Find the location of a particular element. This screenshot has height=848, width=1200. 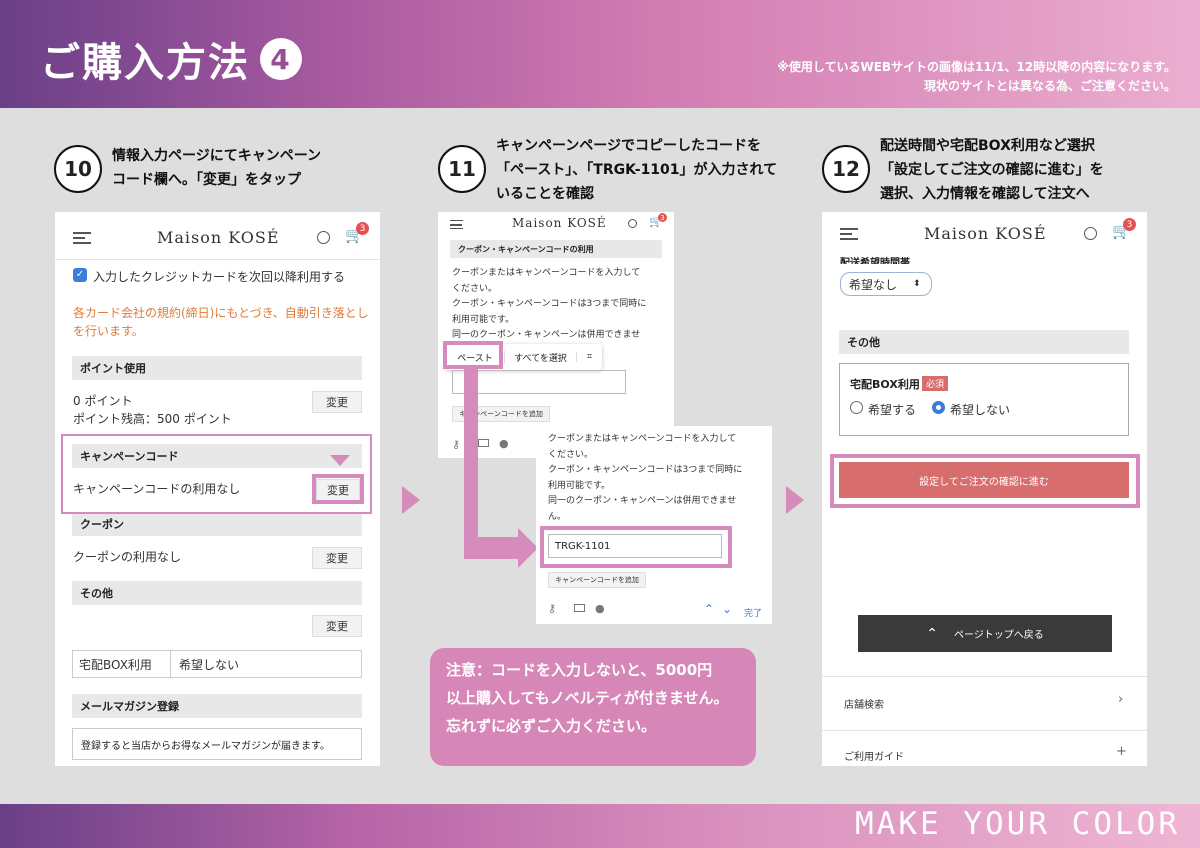

checkbox-label: 入力したクレジットカードを次回以降利用する is located at coordinates (219, 277).